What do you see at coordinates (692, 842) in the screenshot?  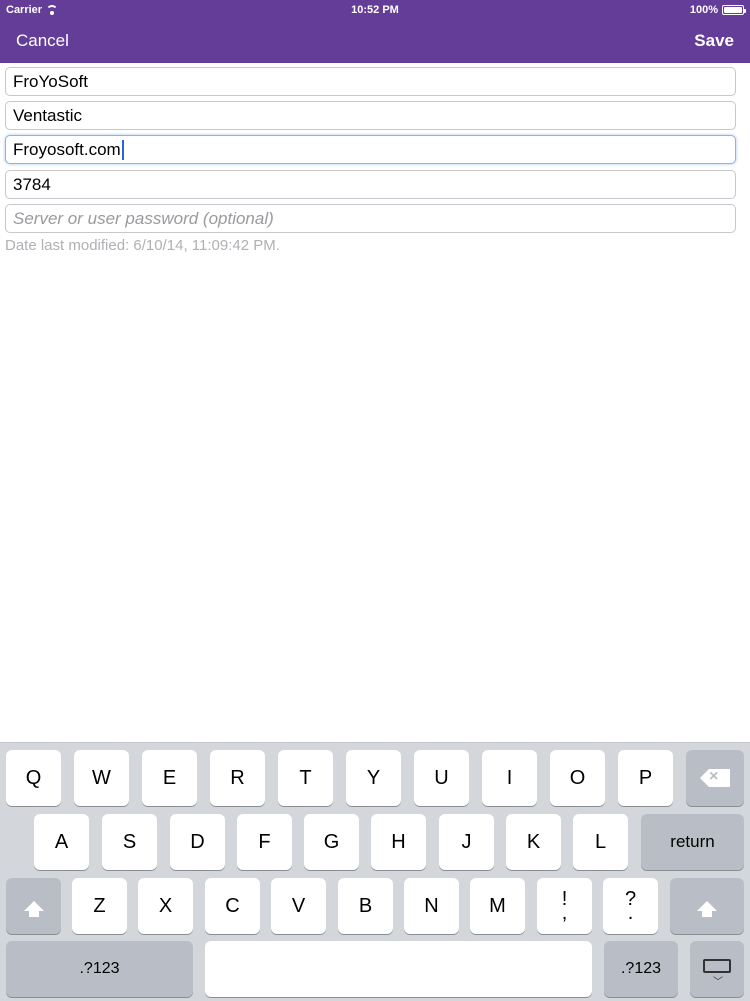 I see `return-key: return` at bounding box center [692, 842].